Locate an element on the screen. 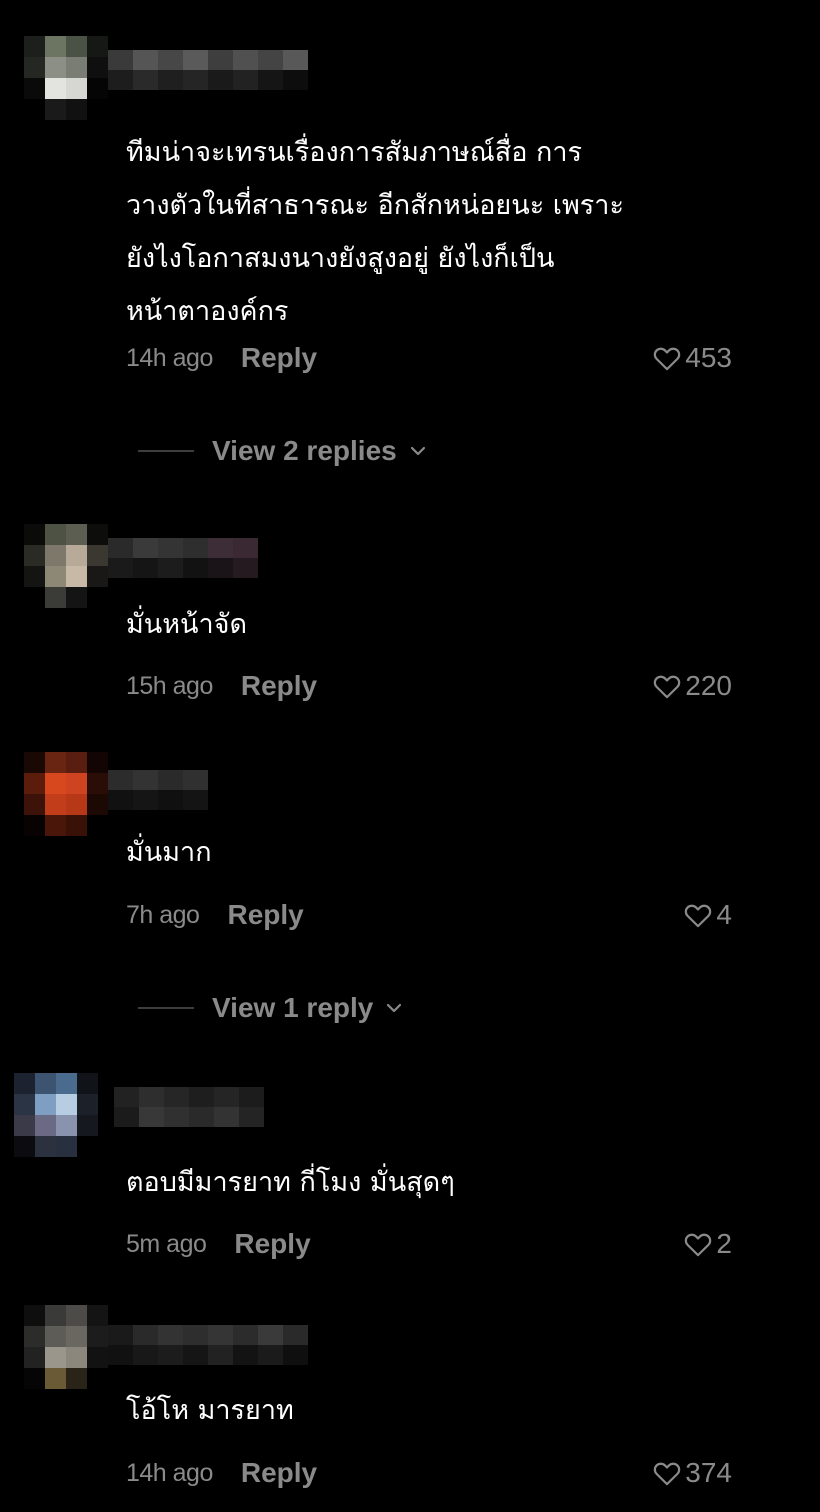 Image resolution: width=820 pixels, height=1512 pixels. like-button: 374 is located at coordinates (692, 1473).